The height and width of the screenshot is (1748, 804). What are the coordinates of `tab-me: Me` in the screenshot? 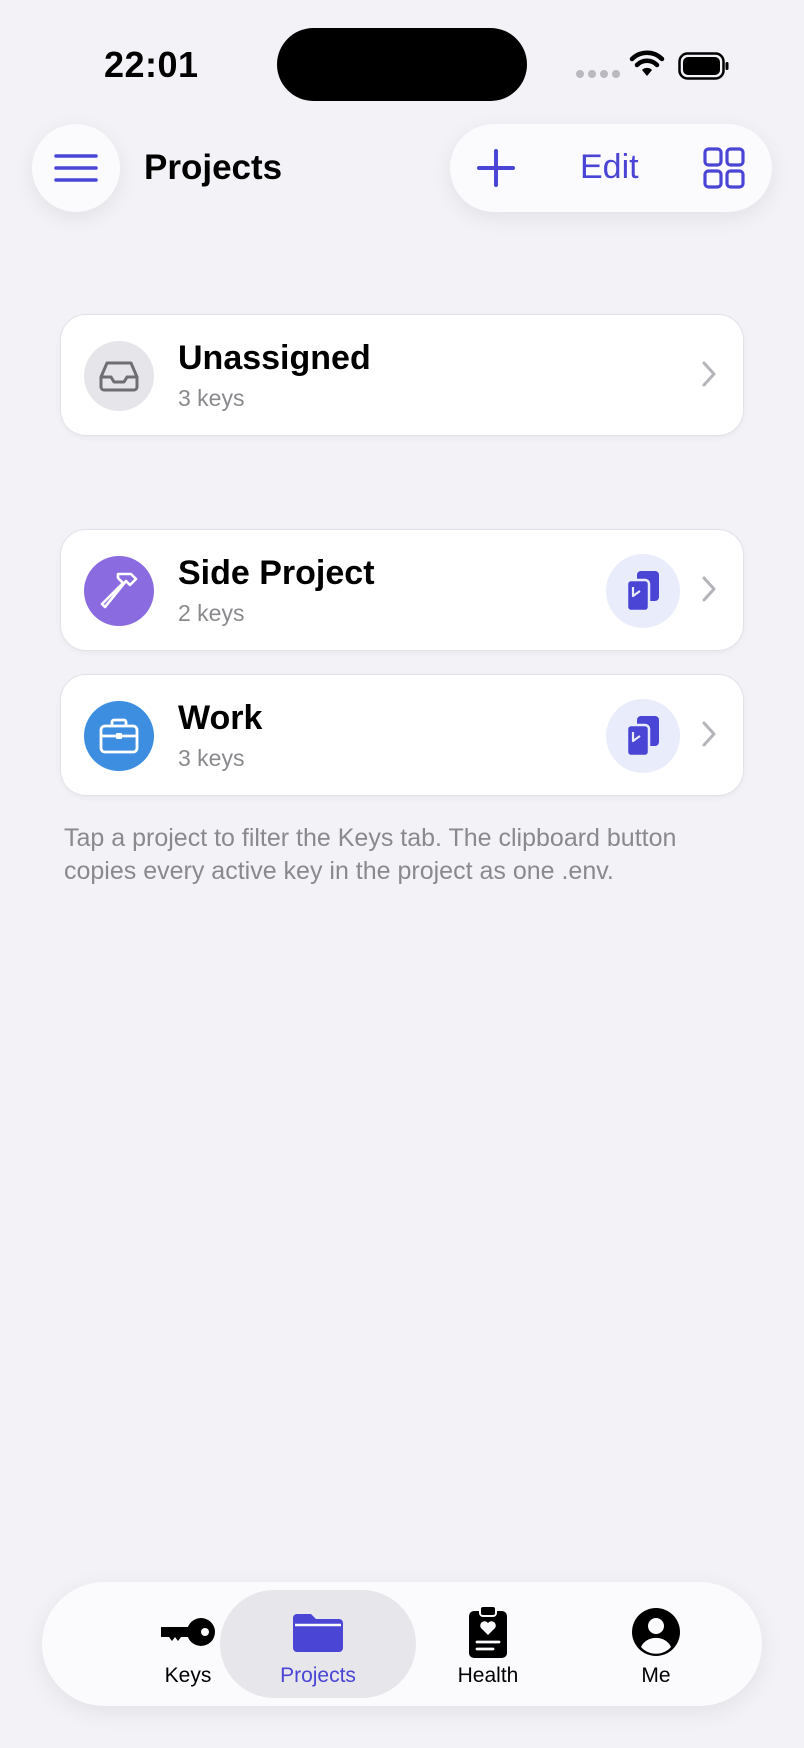 It's located at (656, 1644).